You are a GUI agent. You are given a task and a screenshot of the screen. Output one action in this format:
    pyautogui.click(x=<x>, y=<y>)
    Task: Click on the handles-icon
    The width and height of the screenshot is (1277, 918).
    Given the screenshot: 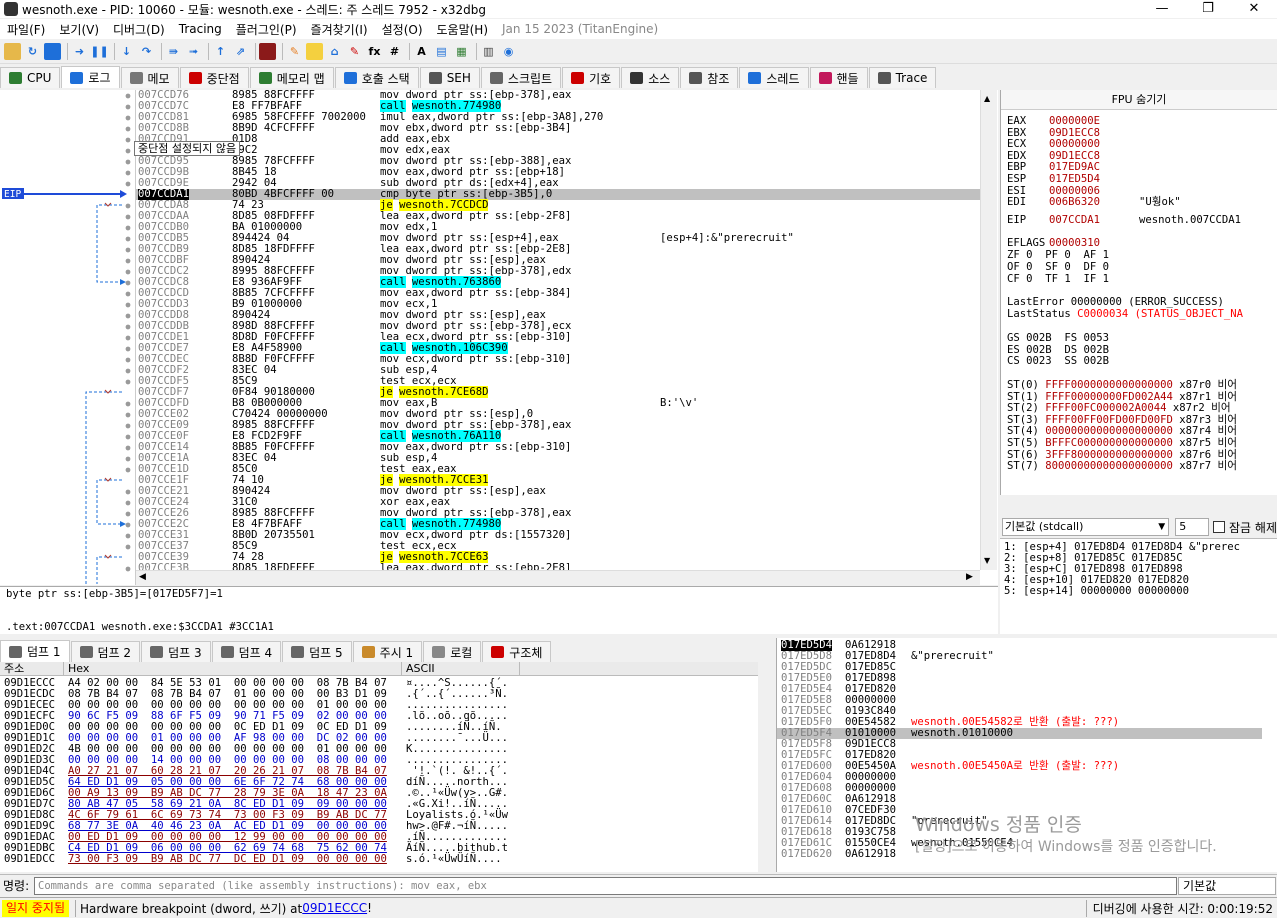 What is the action you would take?
    pyautogui.click(x=825, y=78)
    